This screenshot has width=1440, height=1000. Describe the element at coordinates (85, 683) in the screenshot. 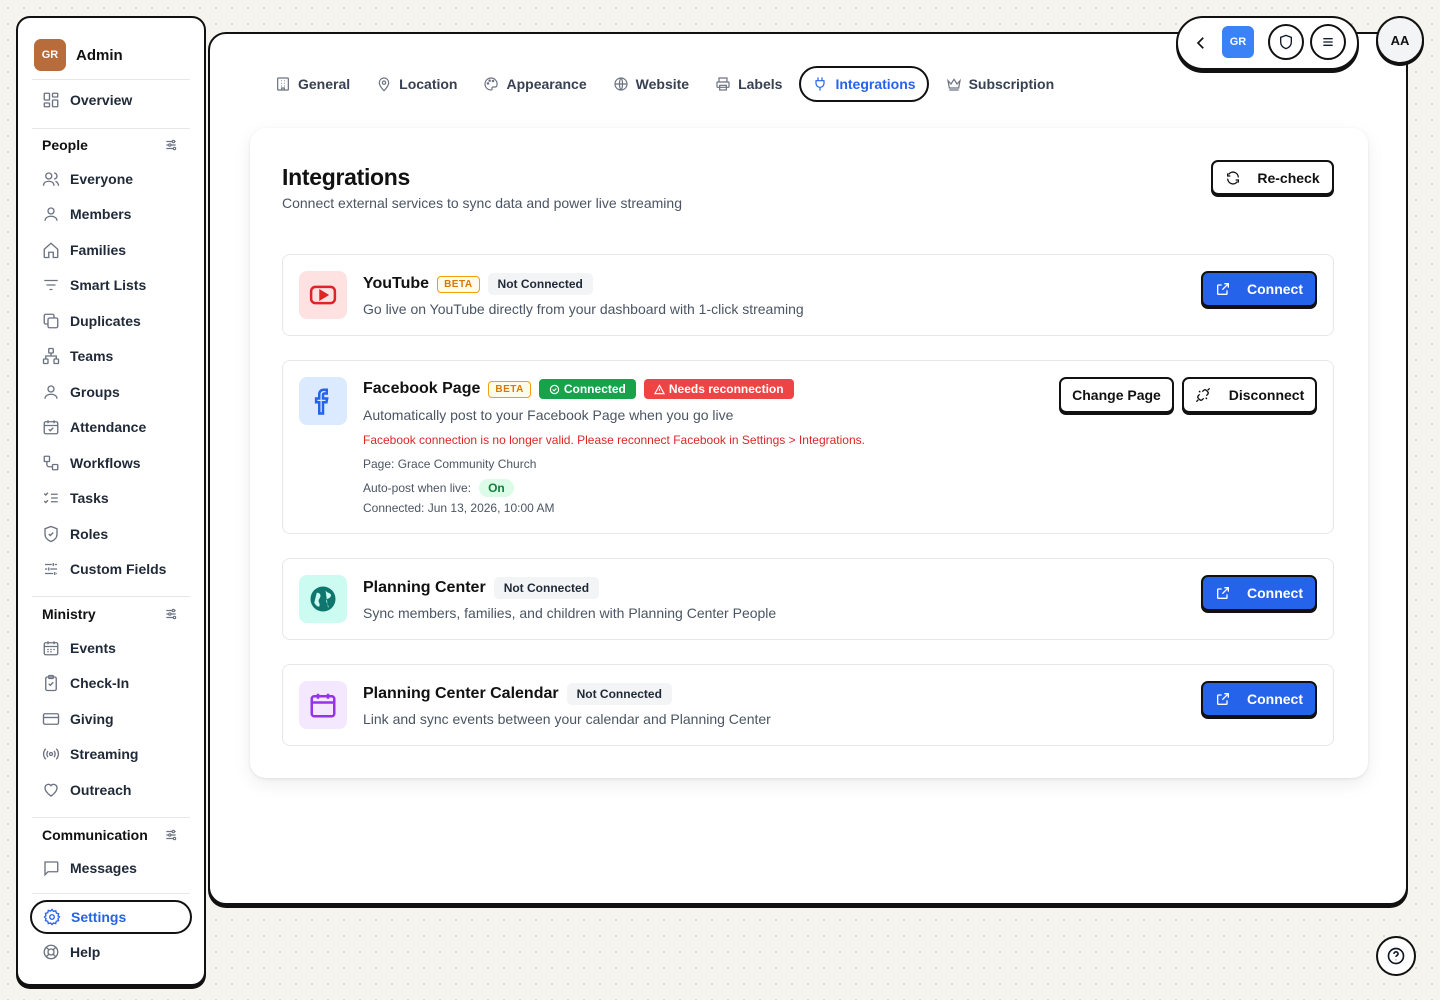

I see `sidebar-item-check-in: Check-In` at that location.